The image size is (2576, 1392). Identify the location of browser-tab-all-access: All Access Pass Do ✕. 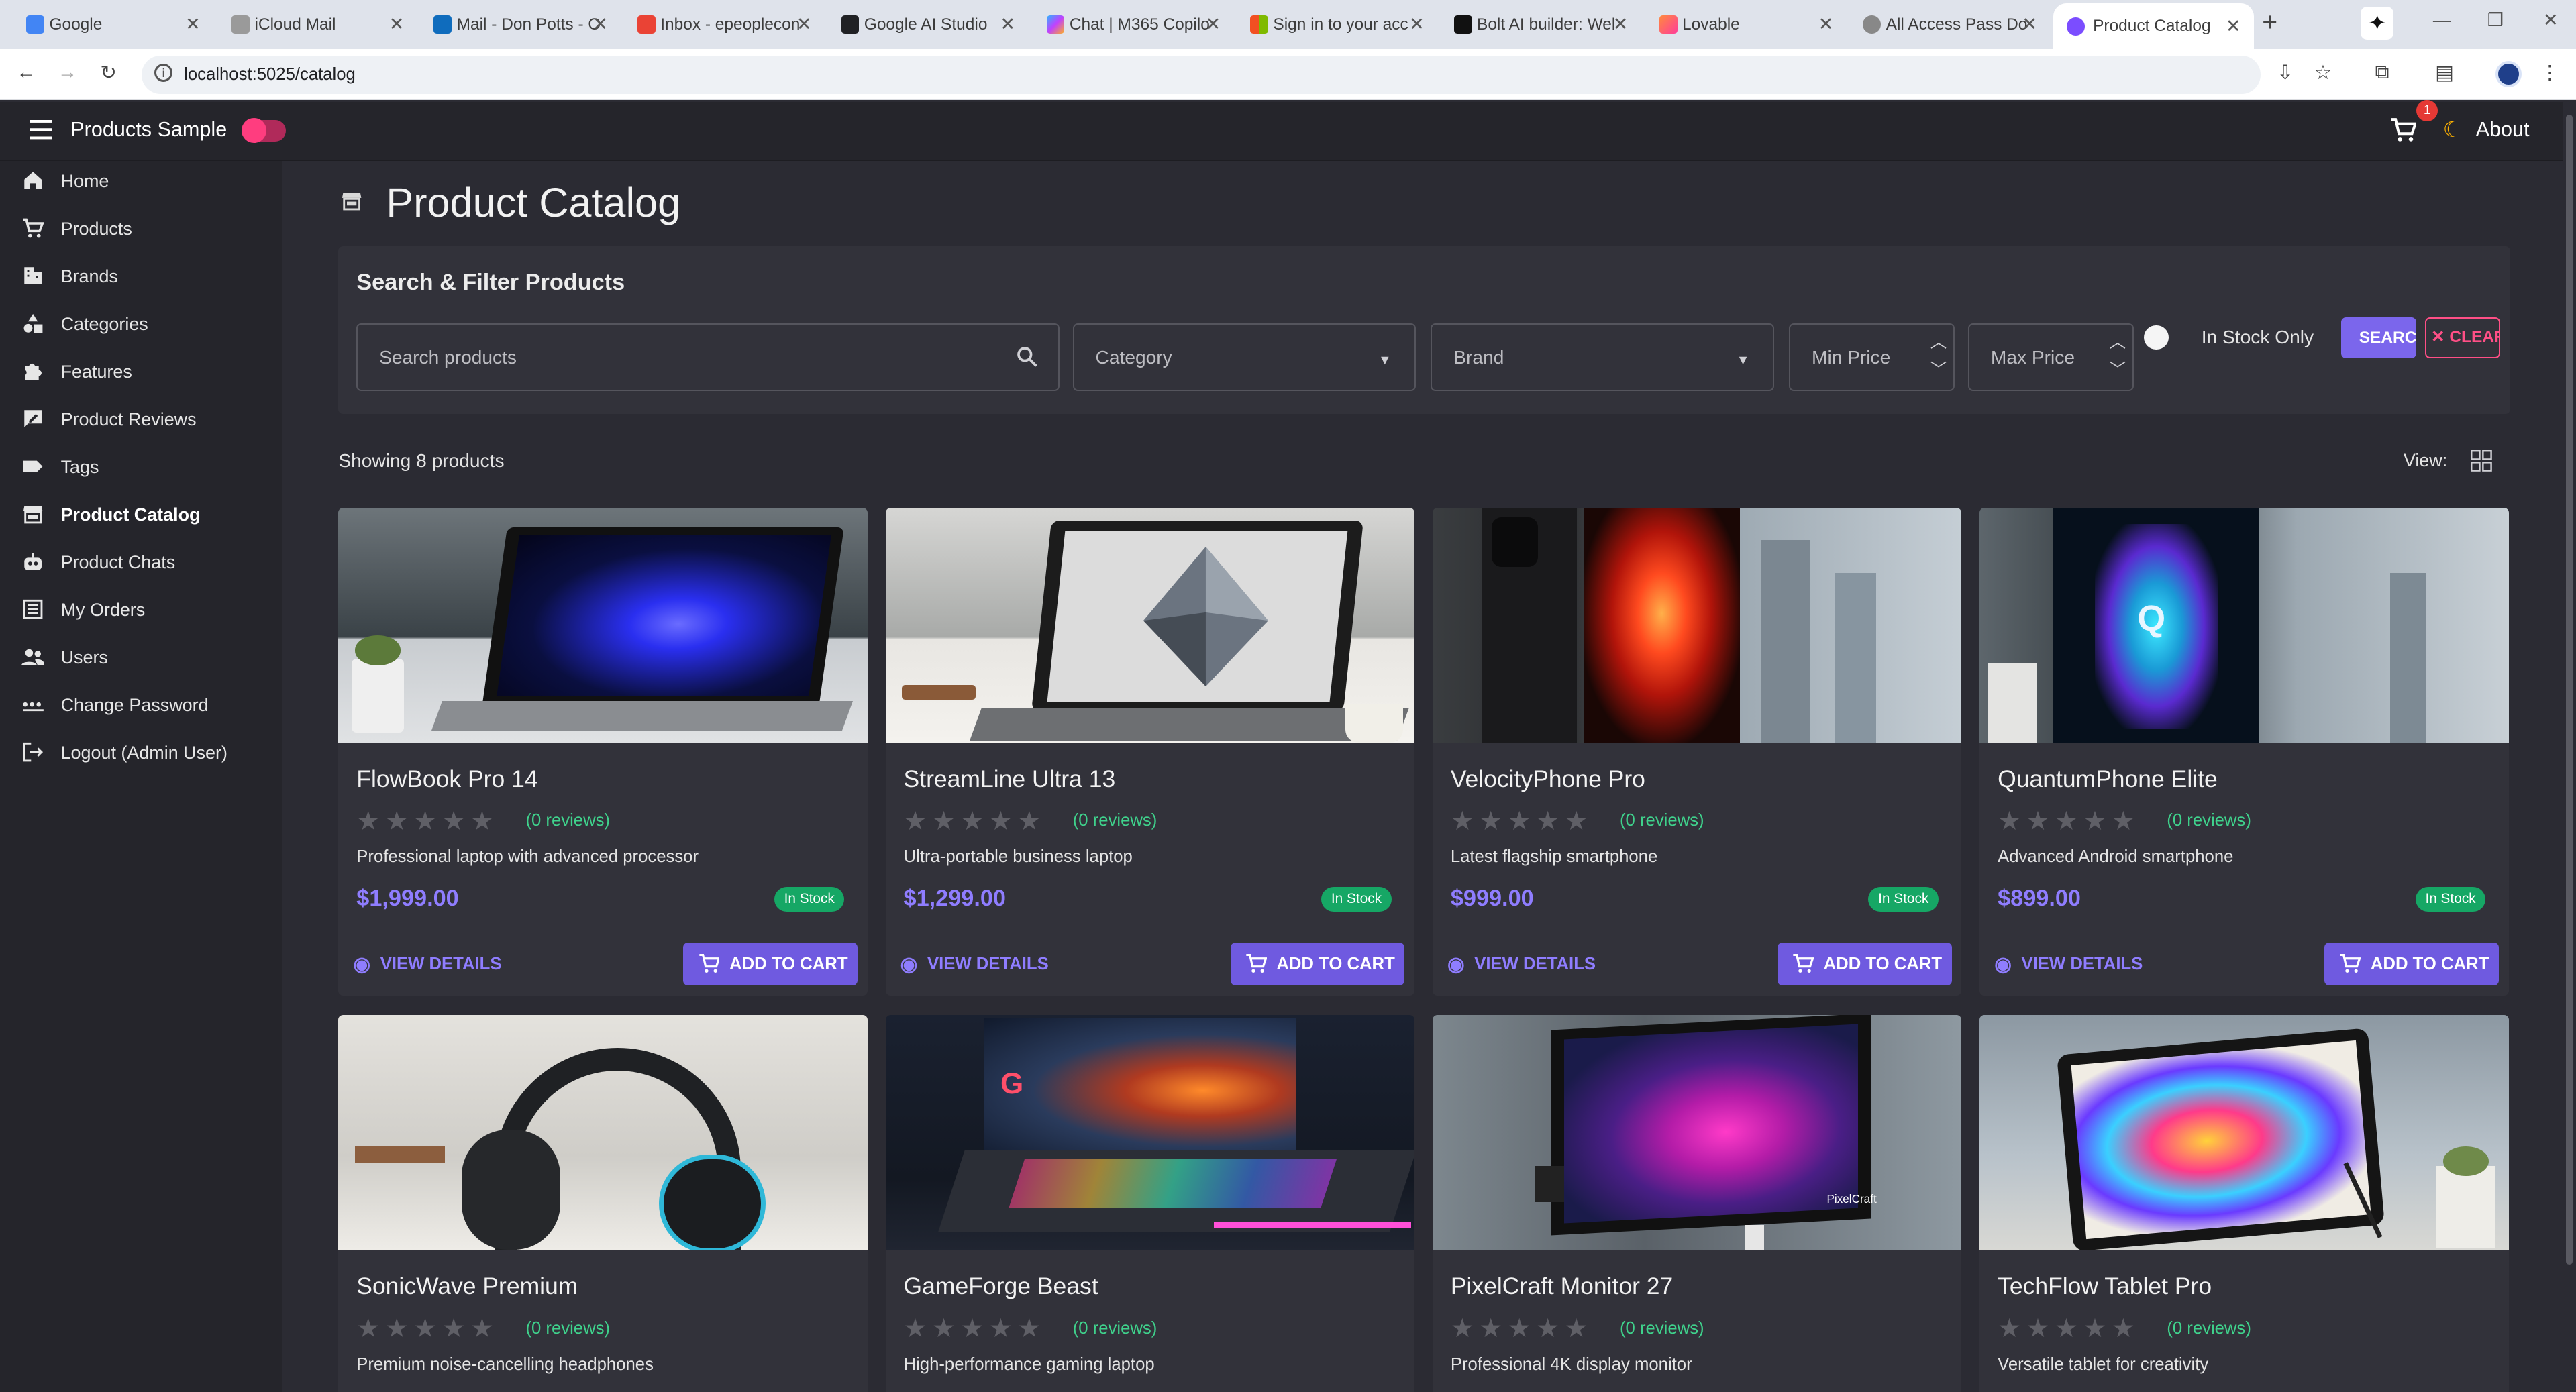
(1950, 24).